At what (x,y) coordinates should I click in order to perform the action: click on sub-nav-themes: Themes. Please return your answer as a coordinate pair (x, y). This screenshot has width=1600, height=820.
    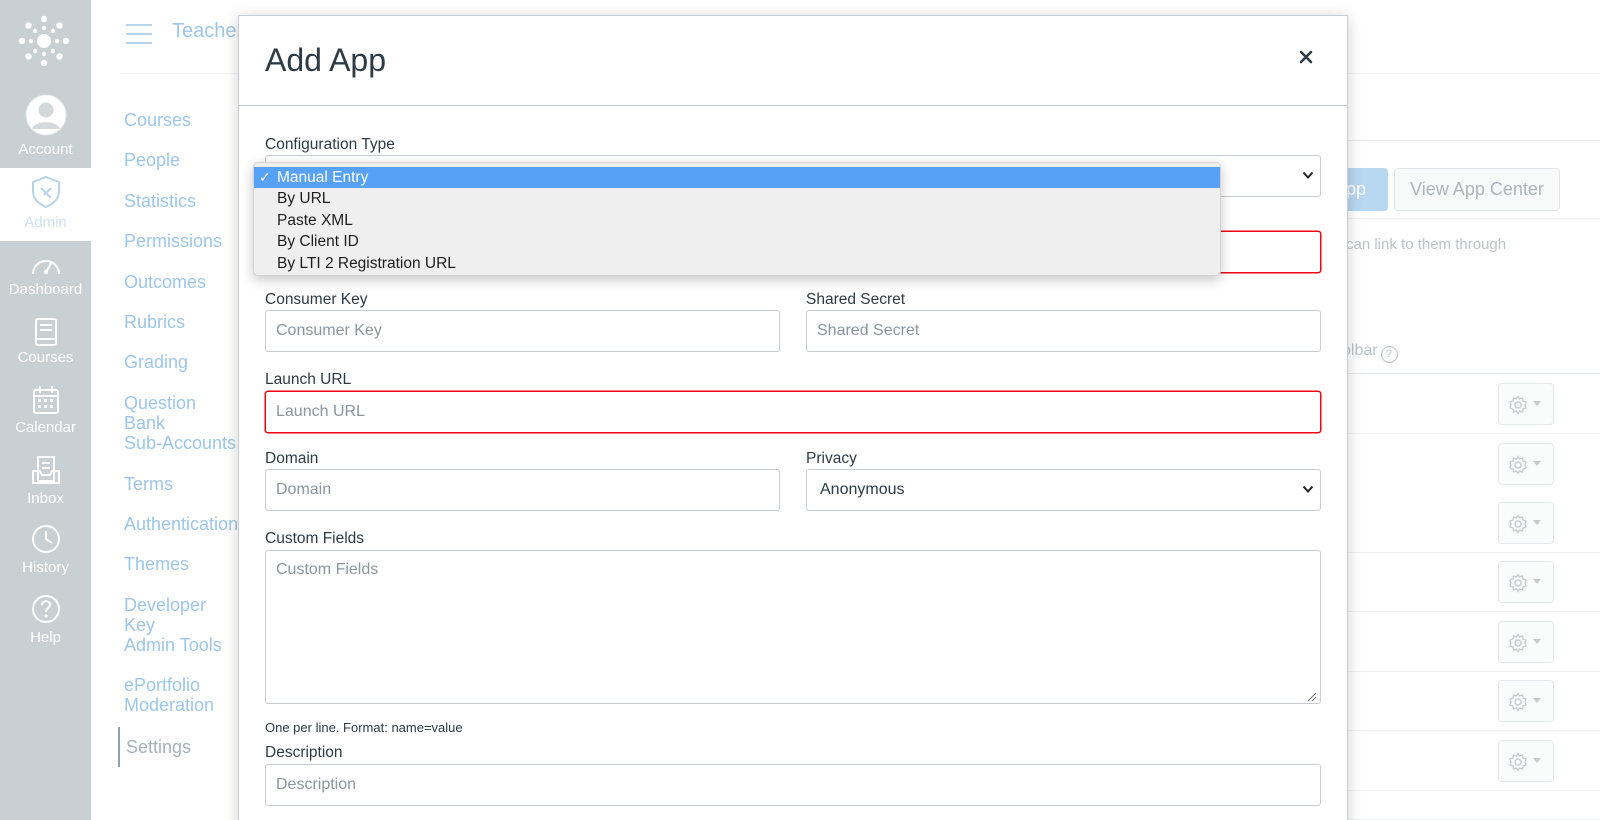
    Looking at the image, I should click on (183, 574).